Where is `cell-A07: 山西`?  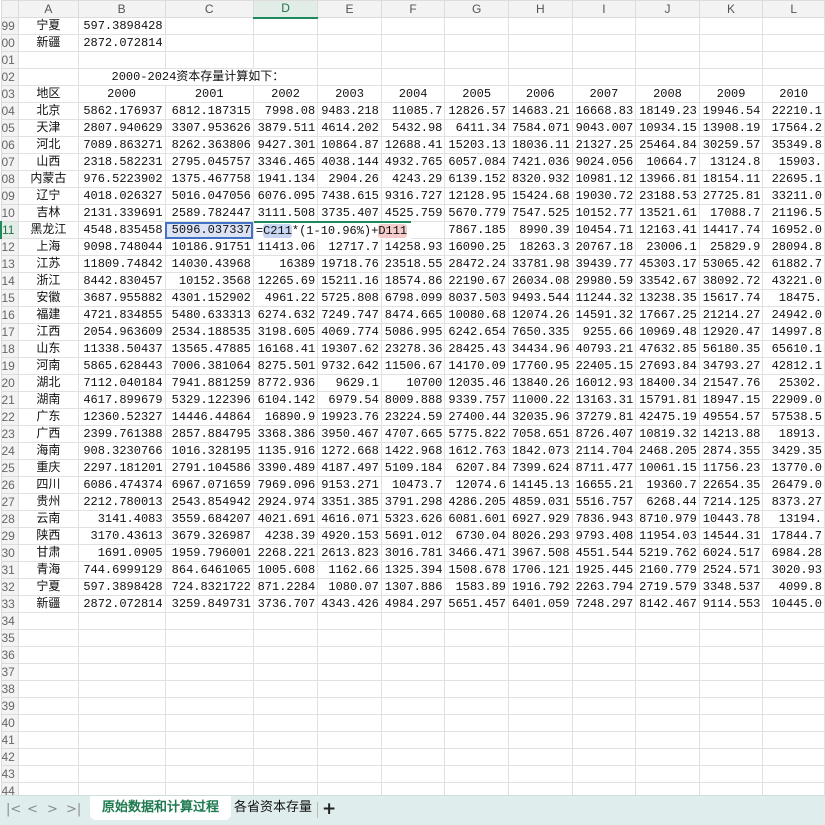 cell-A07: 山西 is located at coordinates (48, 162).